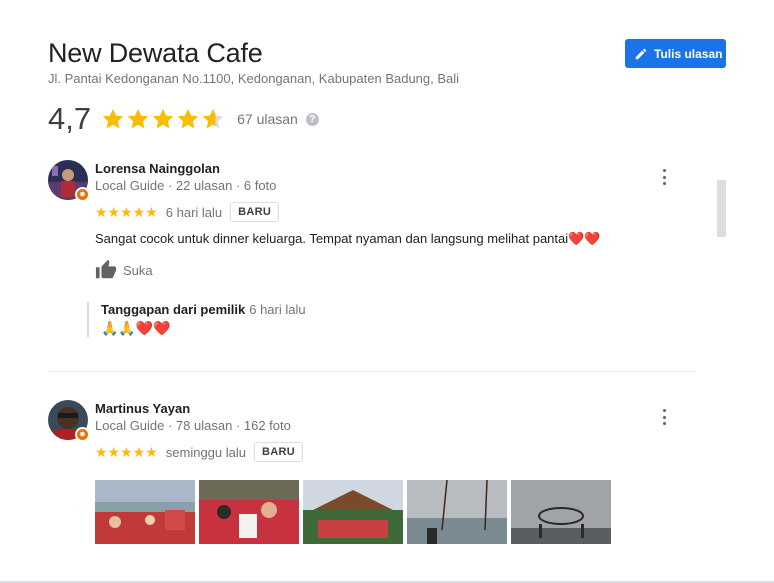 The width and height of the screenshot is (774, 583). What do you see at coordinates (688, 53) in the screenshot?
I see `write-review-label: Tulis ulasan` at bounding box center [688, 53].